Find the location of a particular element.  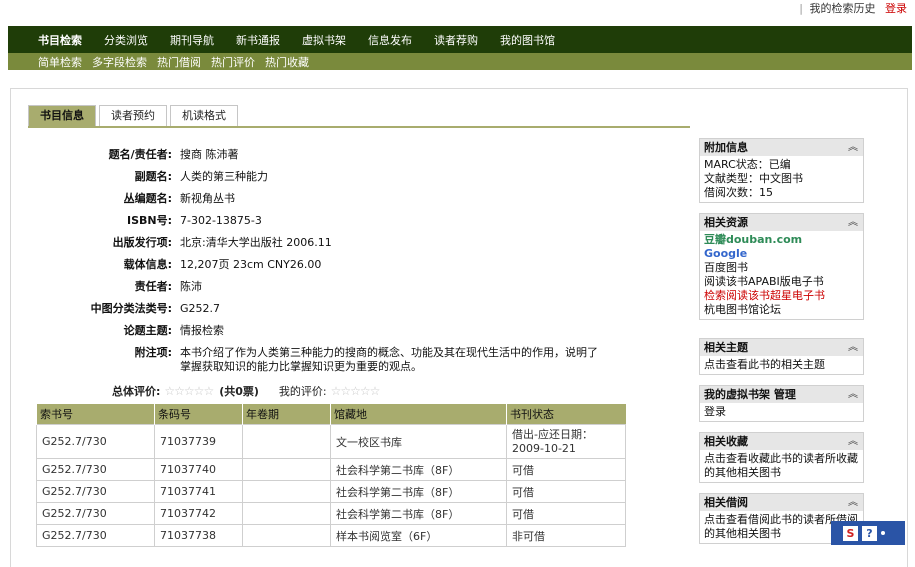

field-row: 丛编题名: 新视角丛书 is located at coordinates (320, 199).